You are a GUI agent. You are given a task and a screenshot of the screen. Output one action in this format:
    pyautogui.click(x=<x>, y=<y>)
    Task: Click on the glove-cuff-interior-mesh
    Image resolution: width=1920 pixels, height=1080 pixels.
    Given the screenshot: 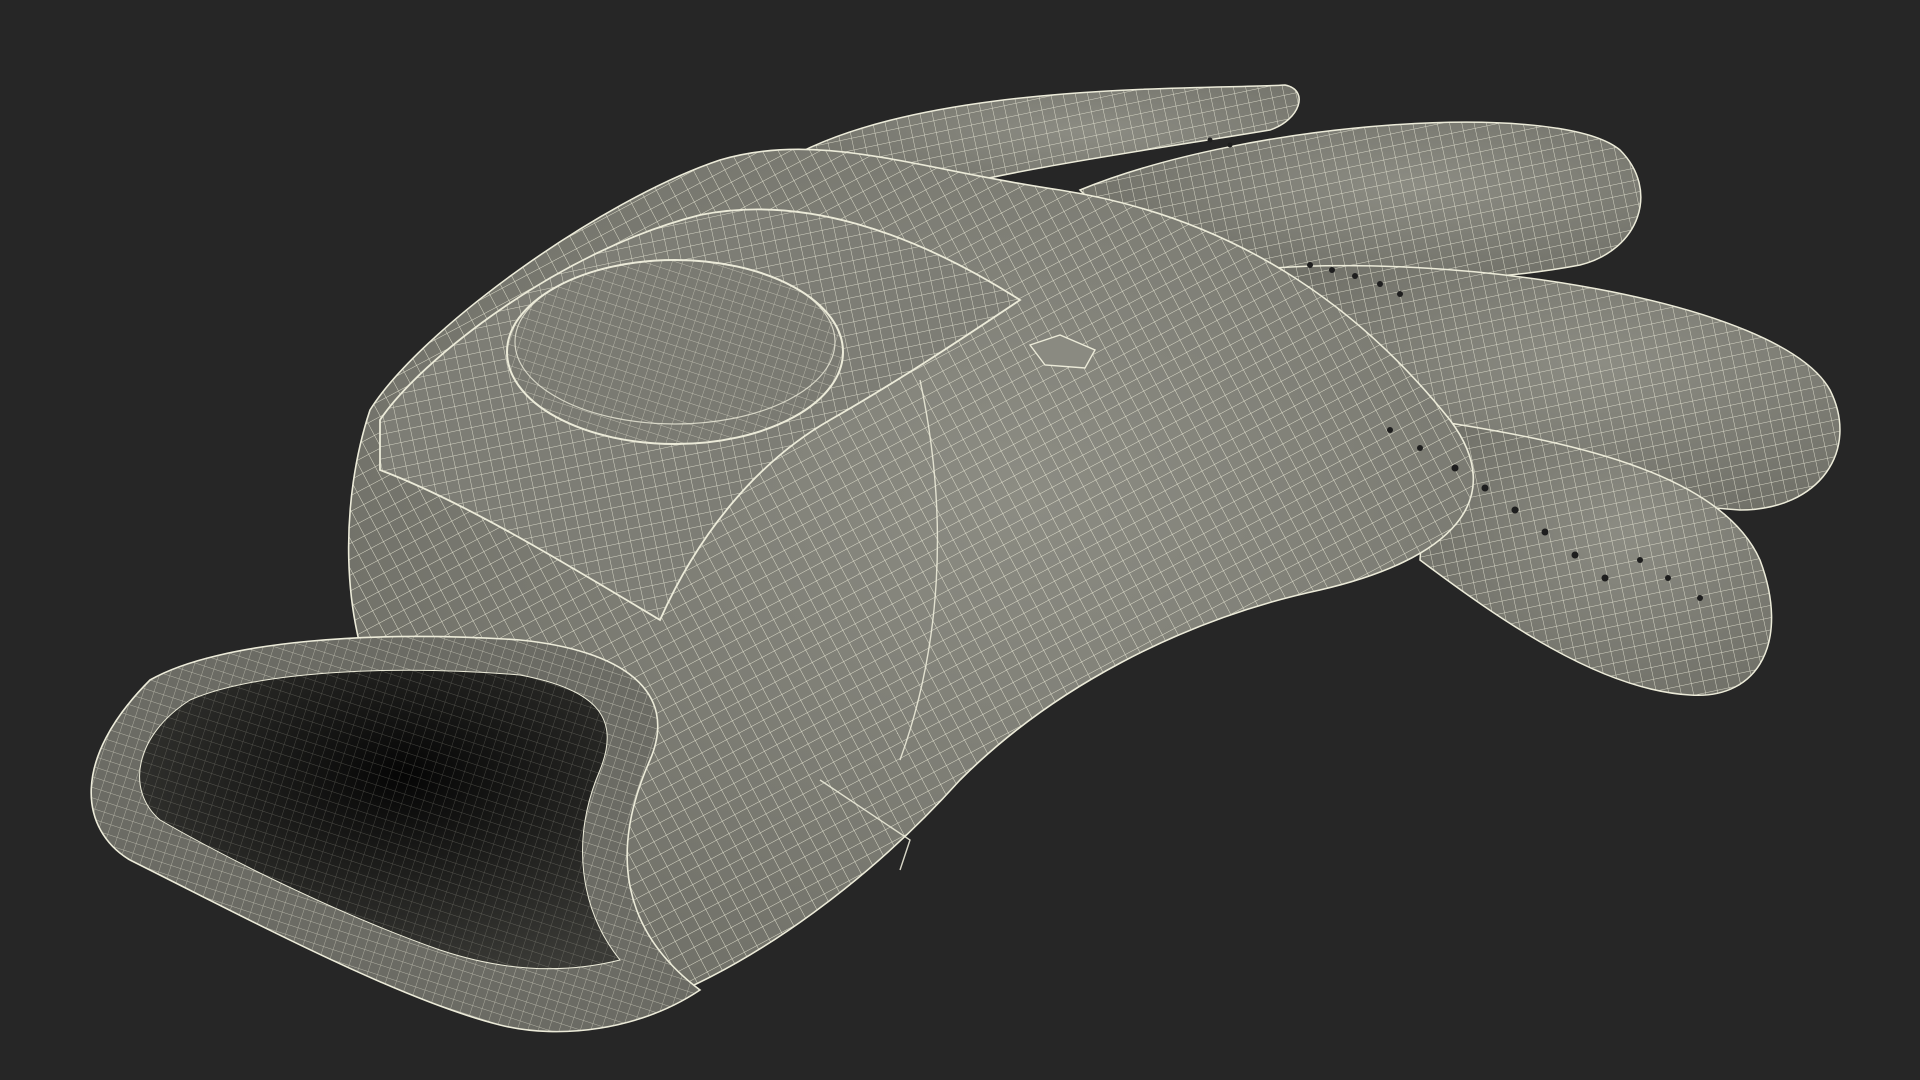 What is the action you would take?
    pyautogui.click(x=380, y=819)
    